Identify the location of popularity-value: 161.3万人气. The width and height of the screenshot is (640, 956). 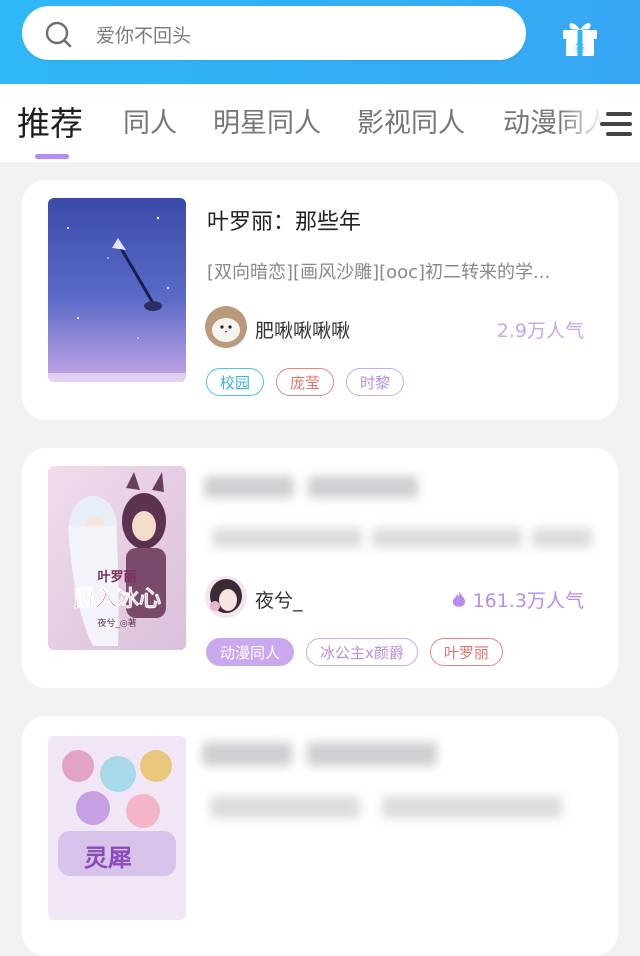
(528, 601).